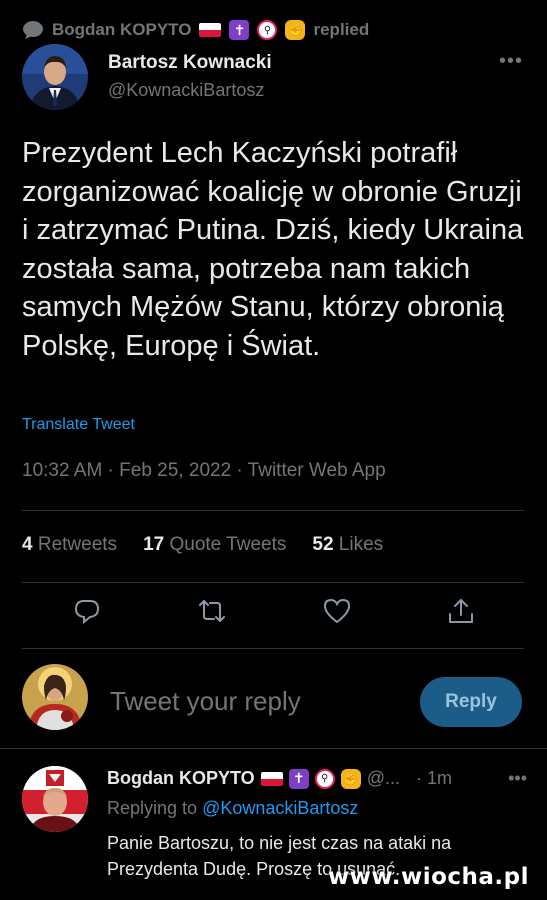 This screenshot has height=900, width=547. I want to click on replying-to: Replying to @KownackiBartosz, so click(233, 808).